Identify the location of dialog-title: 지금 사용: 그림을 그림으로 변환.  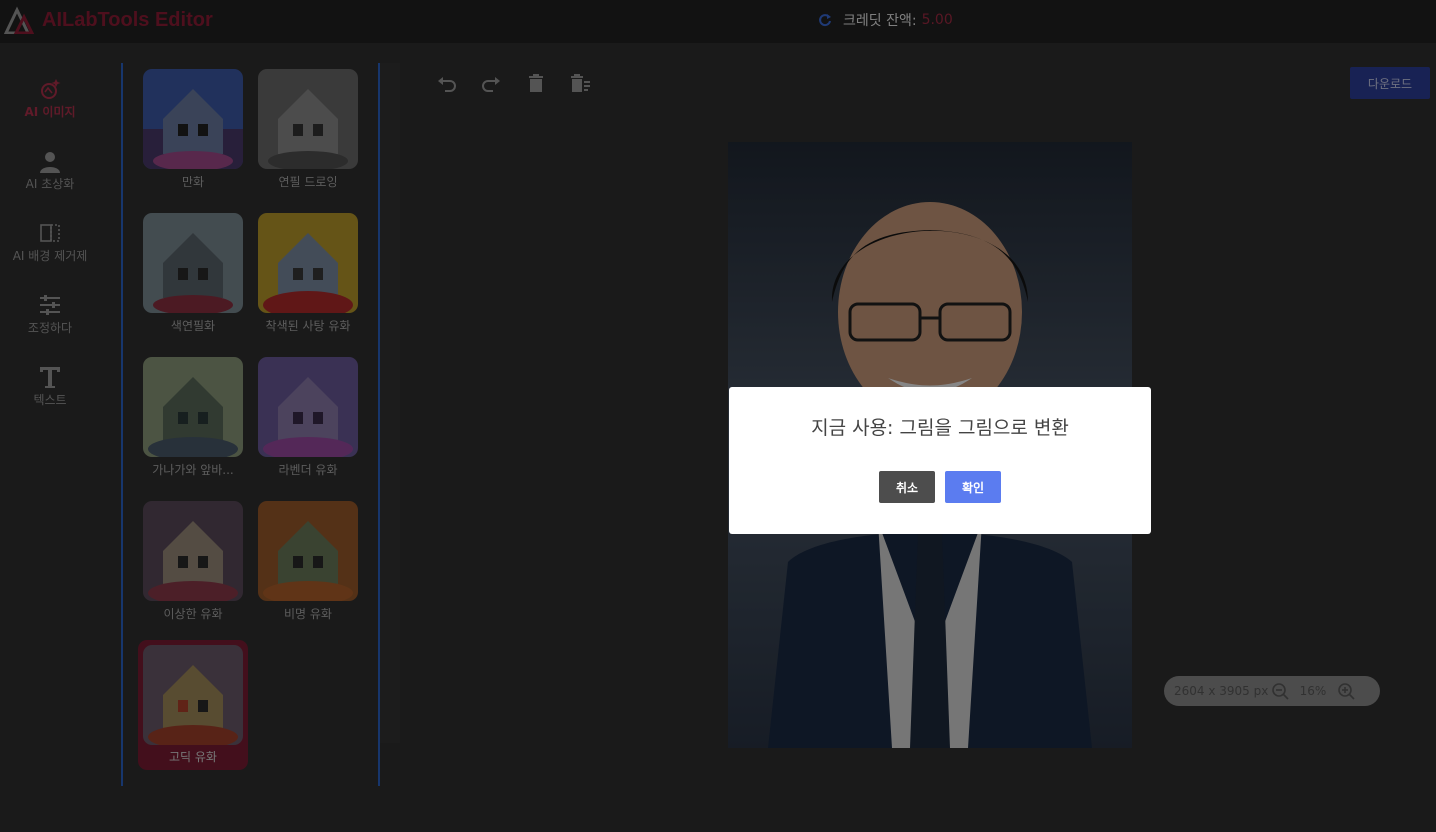
(940, 428).